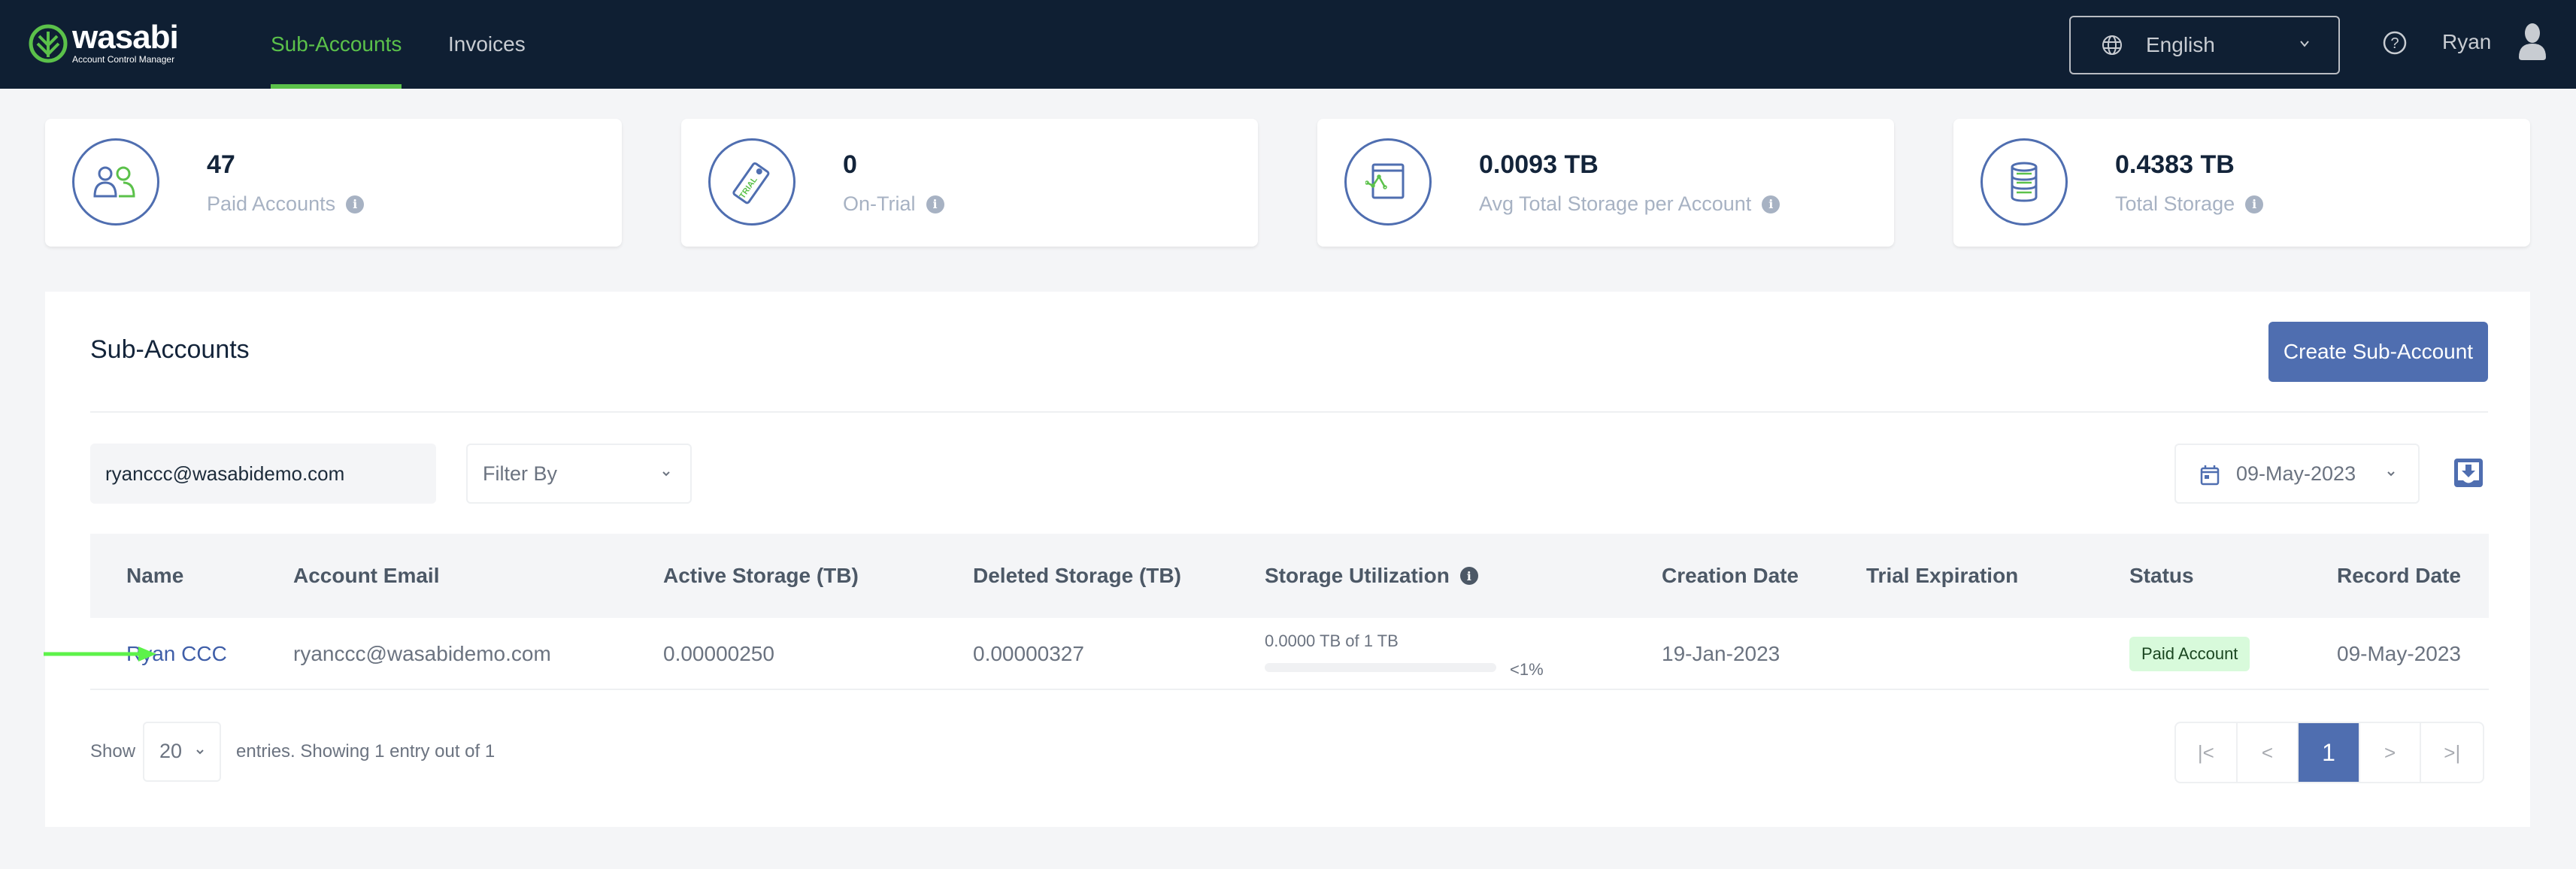  Describe the element at coordinates (1942, 576) in the screenshot. I see `column-header-trial-expiration: Trial Expiration` at that location.